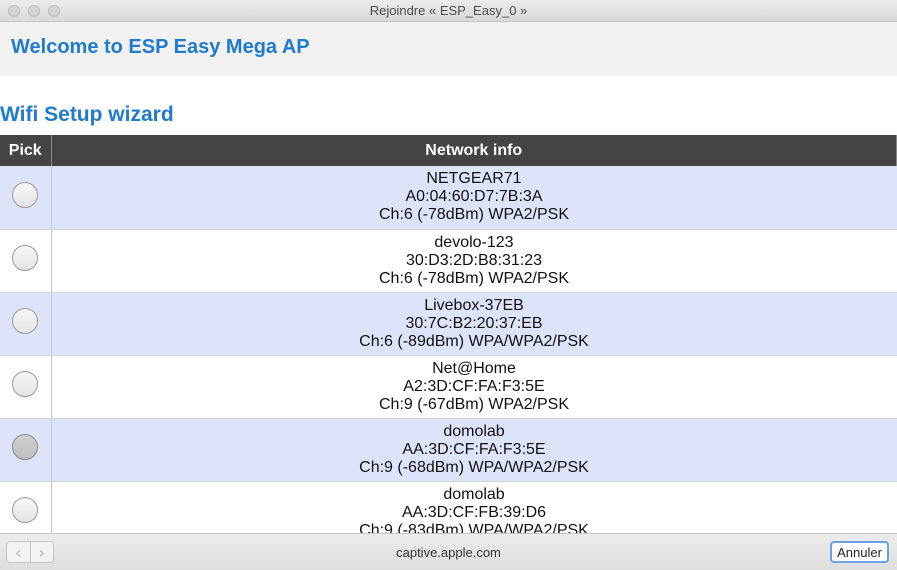 The width and height of the screenshot is (897, 570). I want to click on window-titlebar: Rejoindre « ESP_Easy_0 », so click(448, 11).